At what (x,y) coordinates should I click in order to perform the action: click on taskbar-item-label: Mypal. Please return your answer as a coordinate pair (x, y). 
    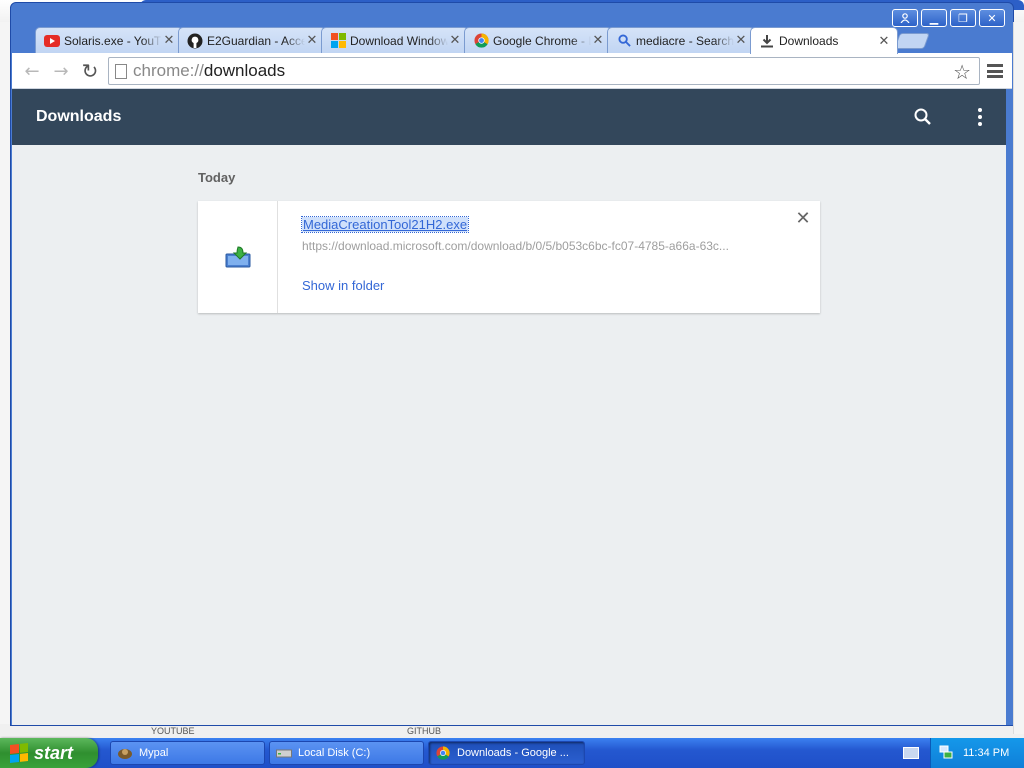
    Looking at the image, I should click on (154, 753).